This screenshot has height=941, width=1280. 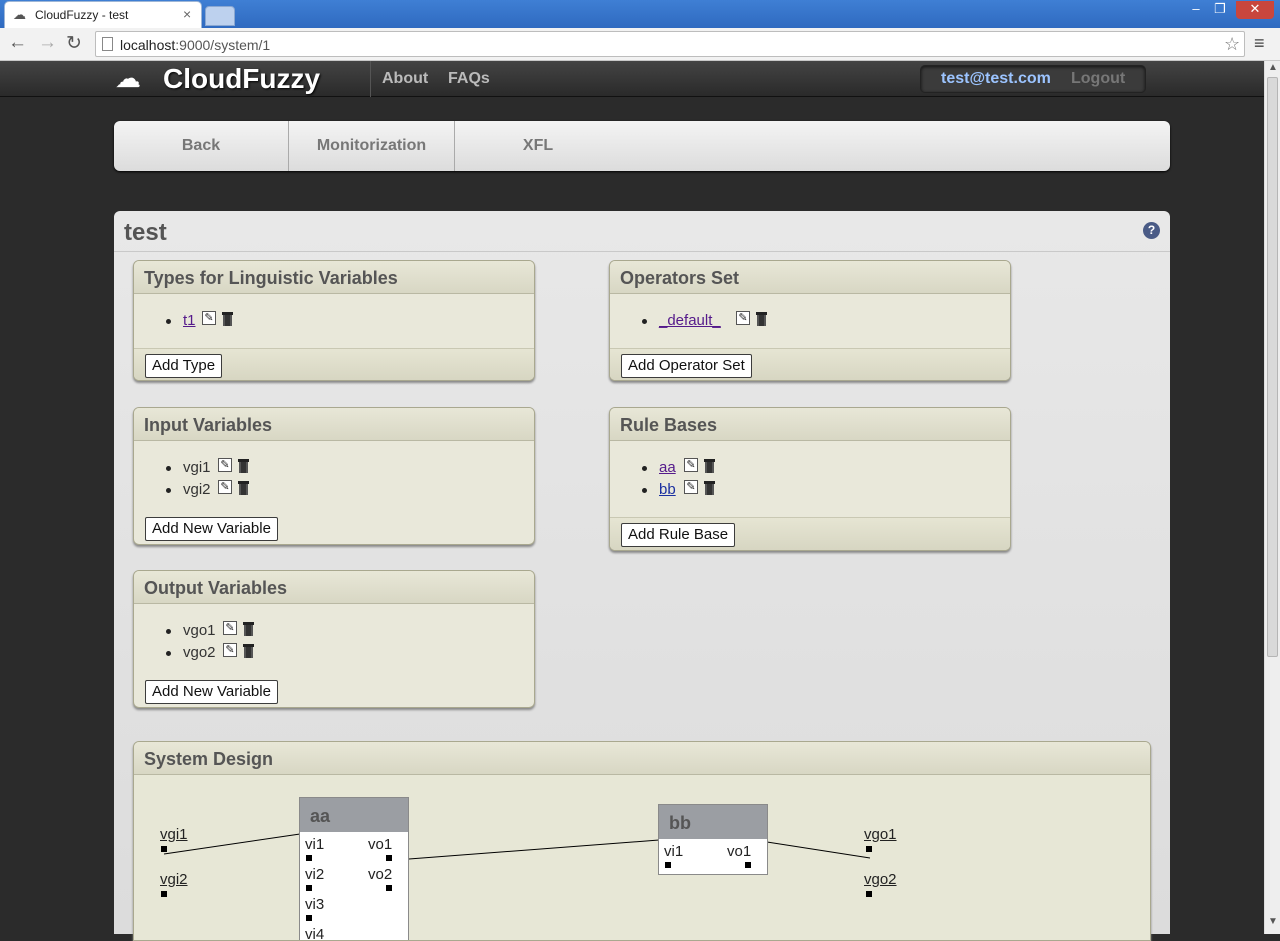 I want to click on page-scrollbar: ▲ ▼, so click(x=1272, y=497).